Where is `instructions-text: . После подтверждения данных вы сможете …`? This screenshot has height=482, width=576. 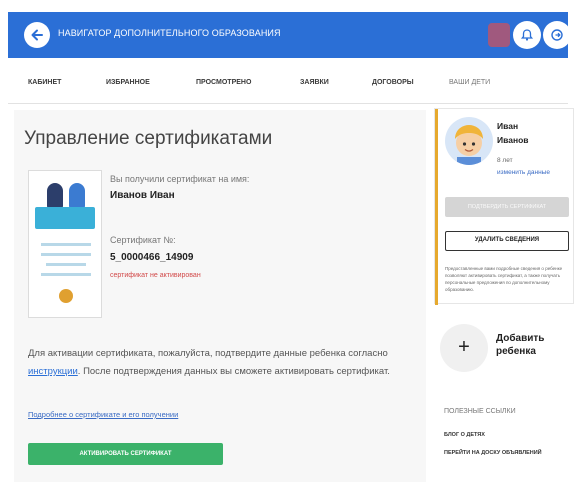
instructions-text: . После подтверждения данных вы сможете … is located at coordinates (233, 371).